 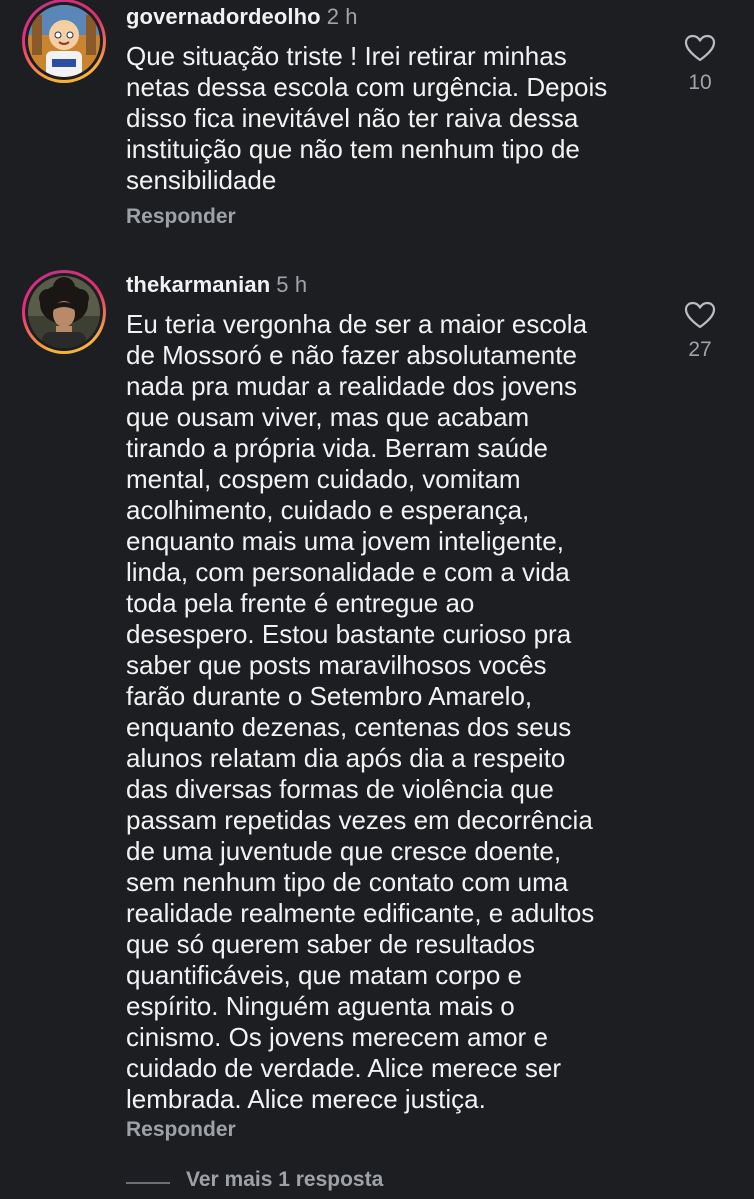 I want to click on replies-divider, so click(x=148, y=1183).